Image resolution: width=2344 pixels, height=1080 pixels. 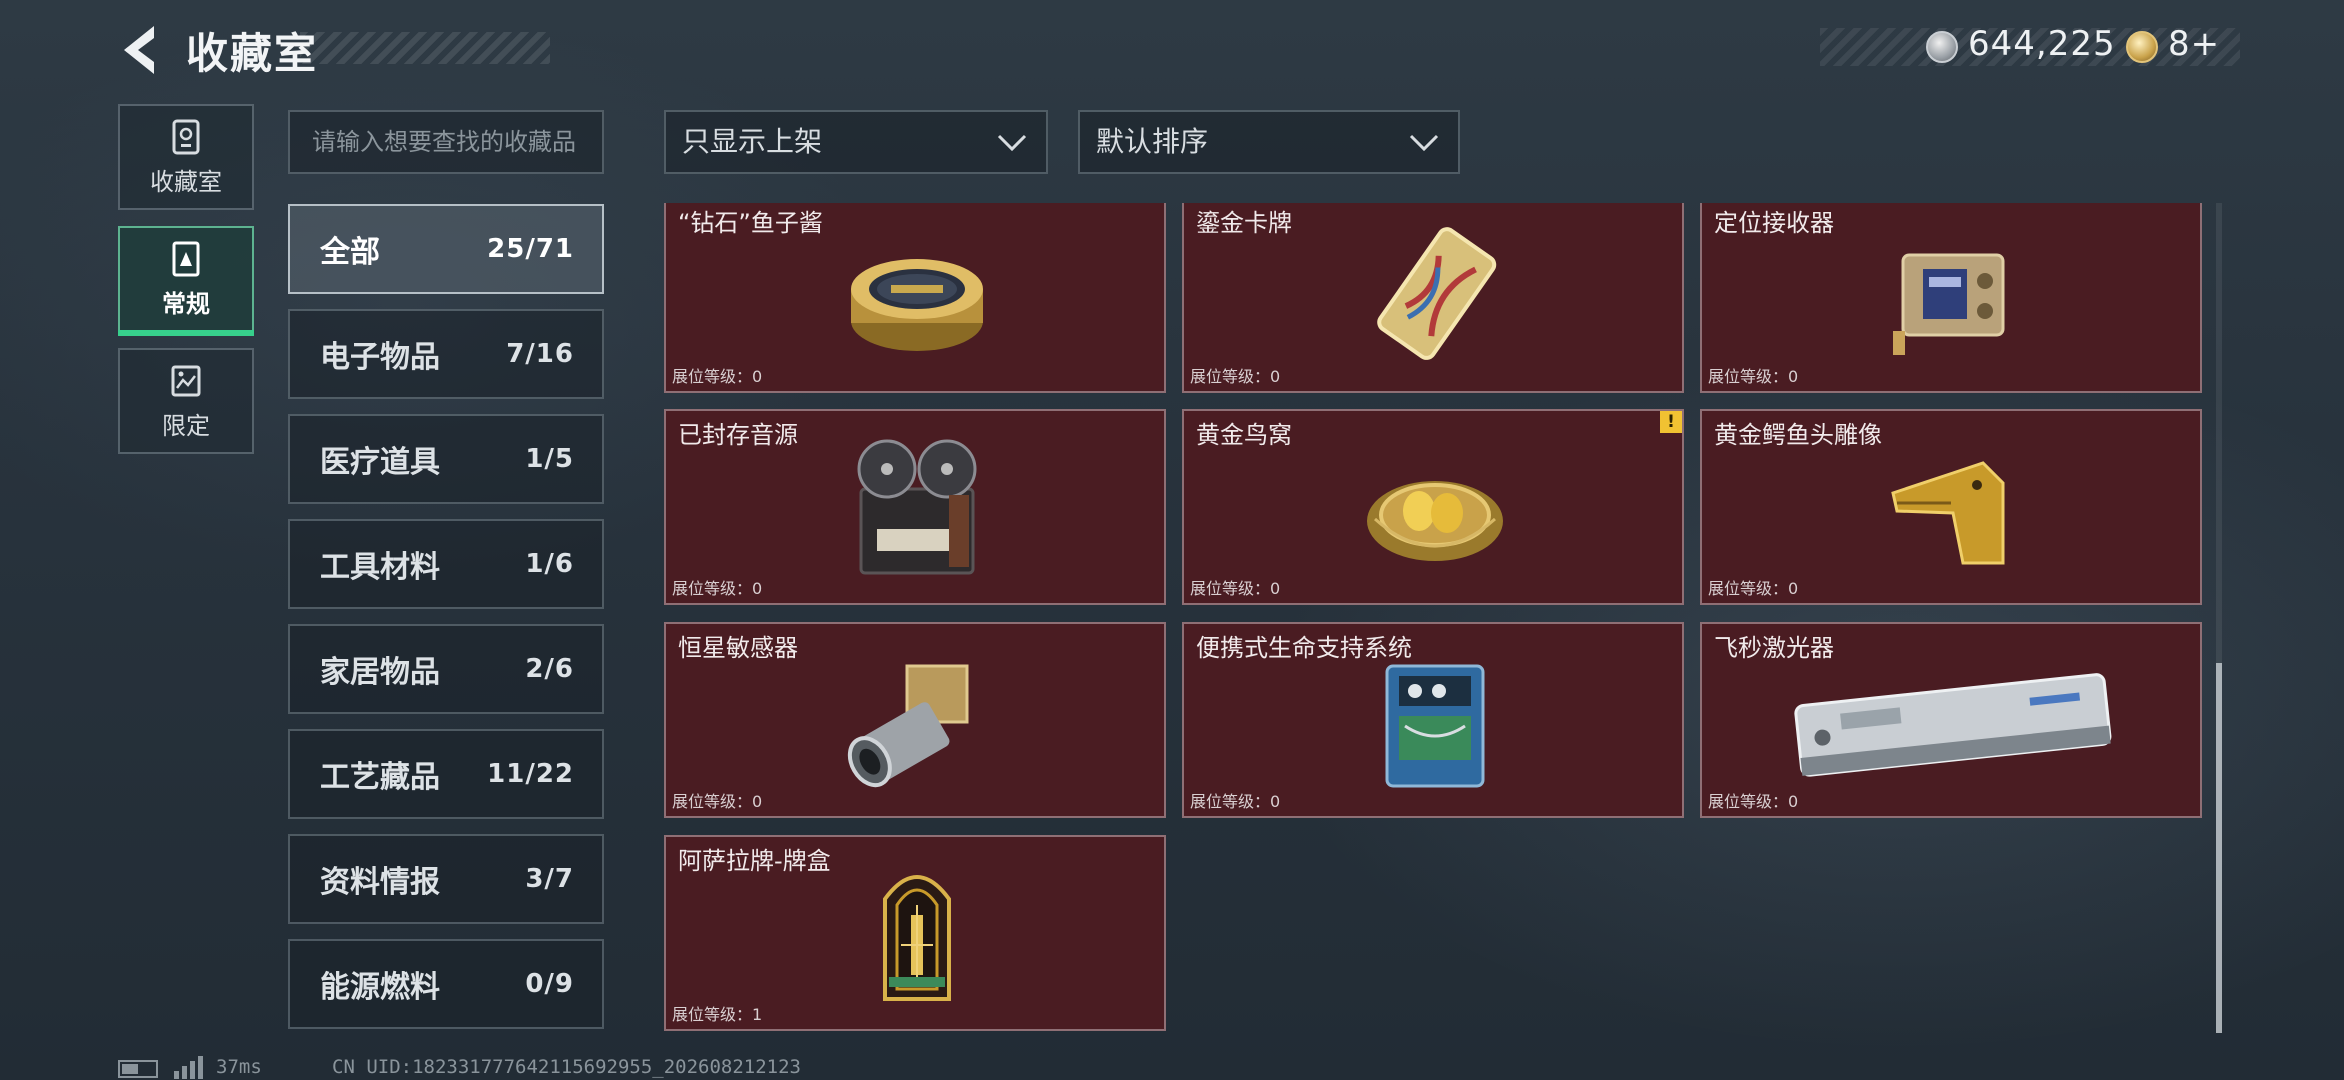 I want to click on category-all: 全部 25/71, so click(x=446, y=249).